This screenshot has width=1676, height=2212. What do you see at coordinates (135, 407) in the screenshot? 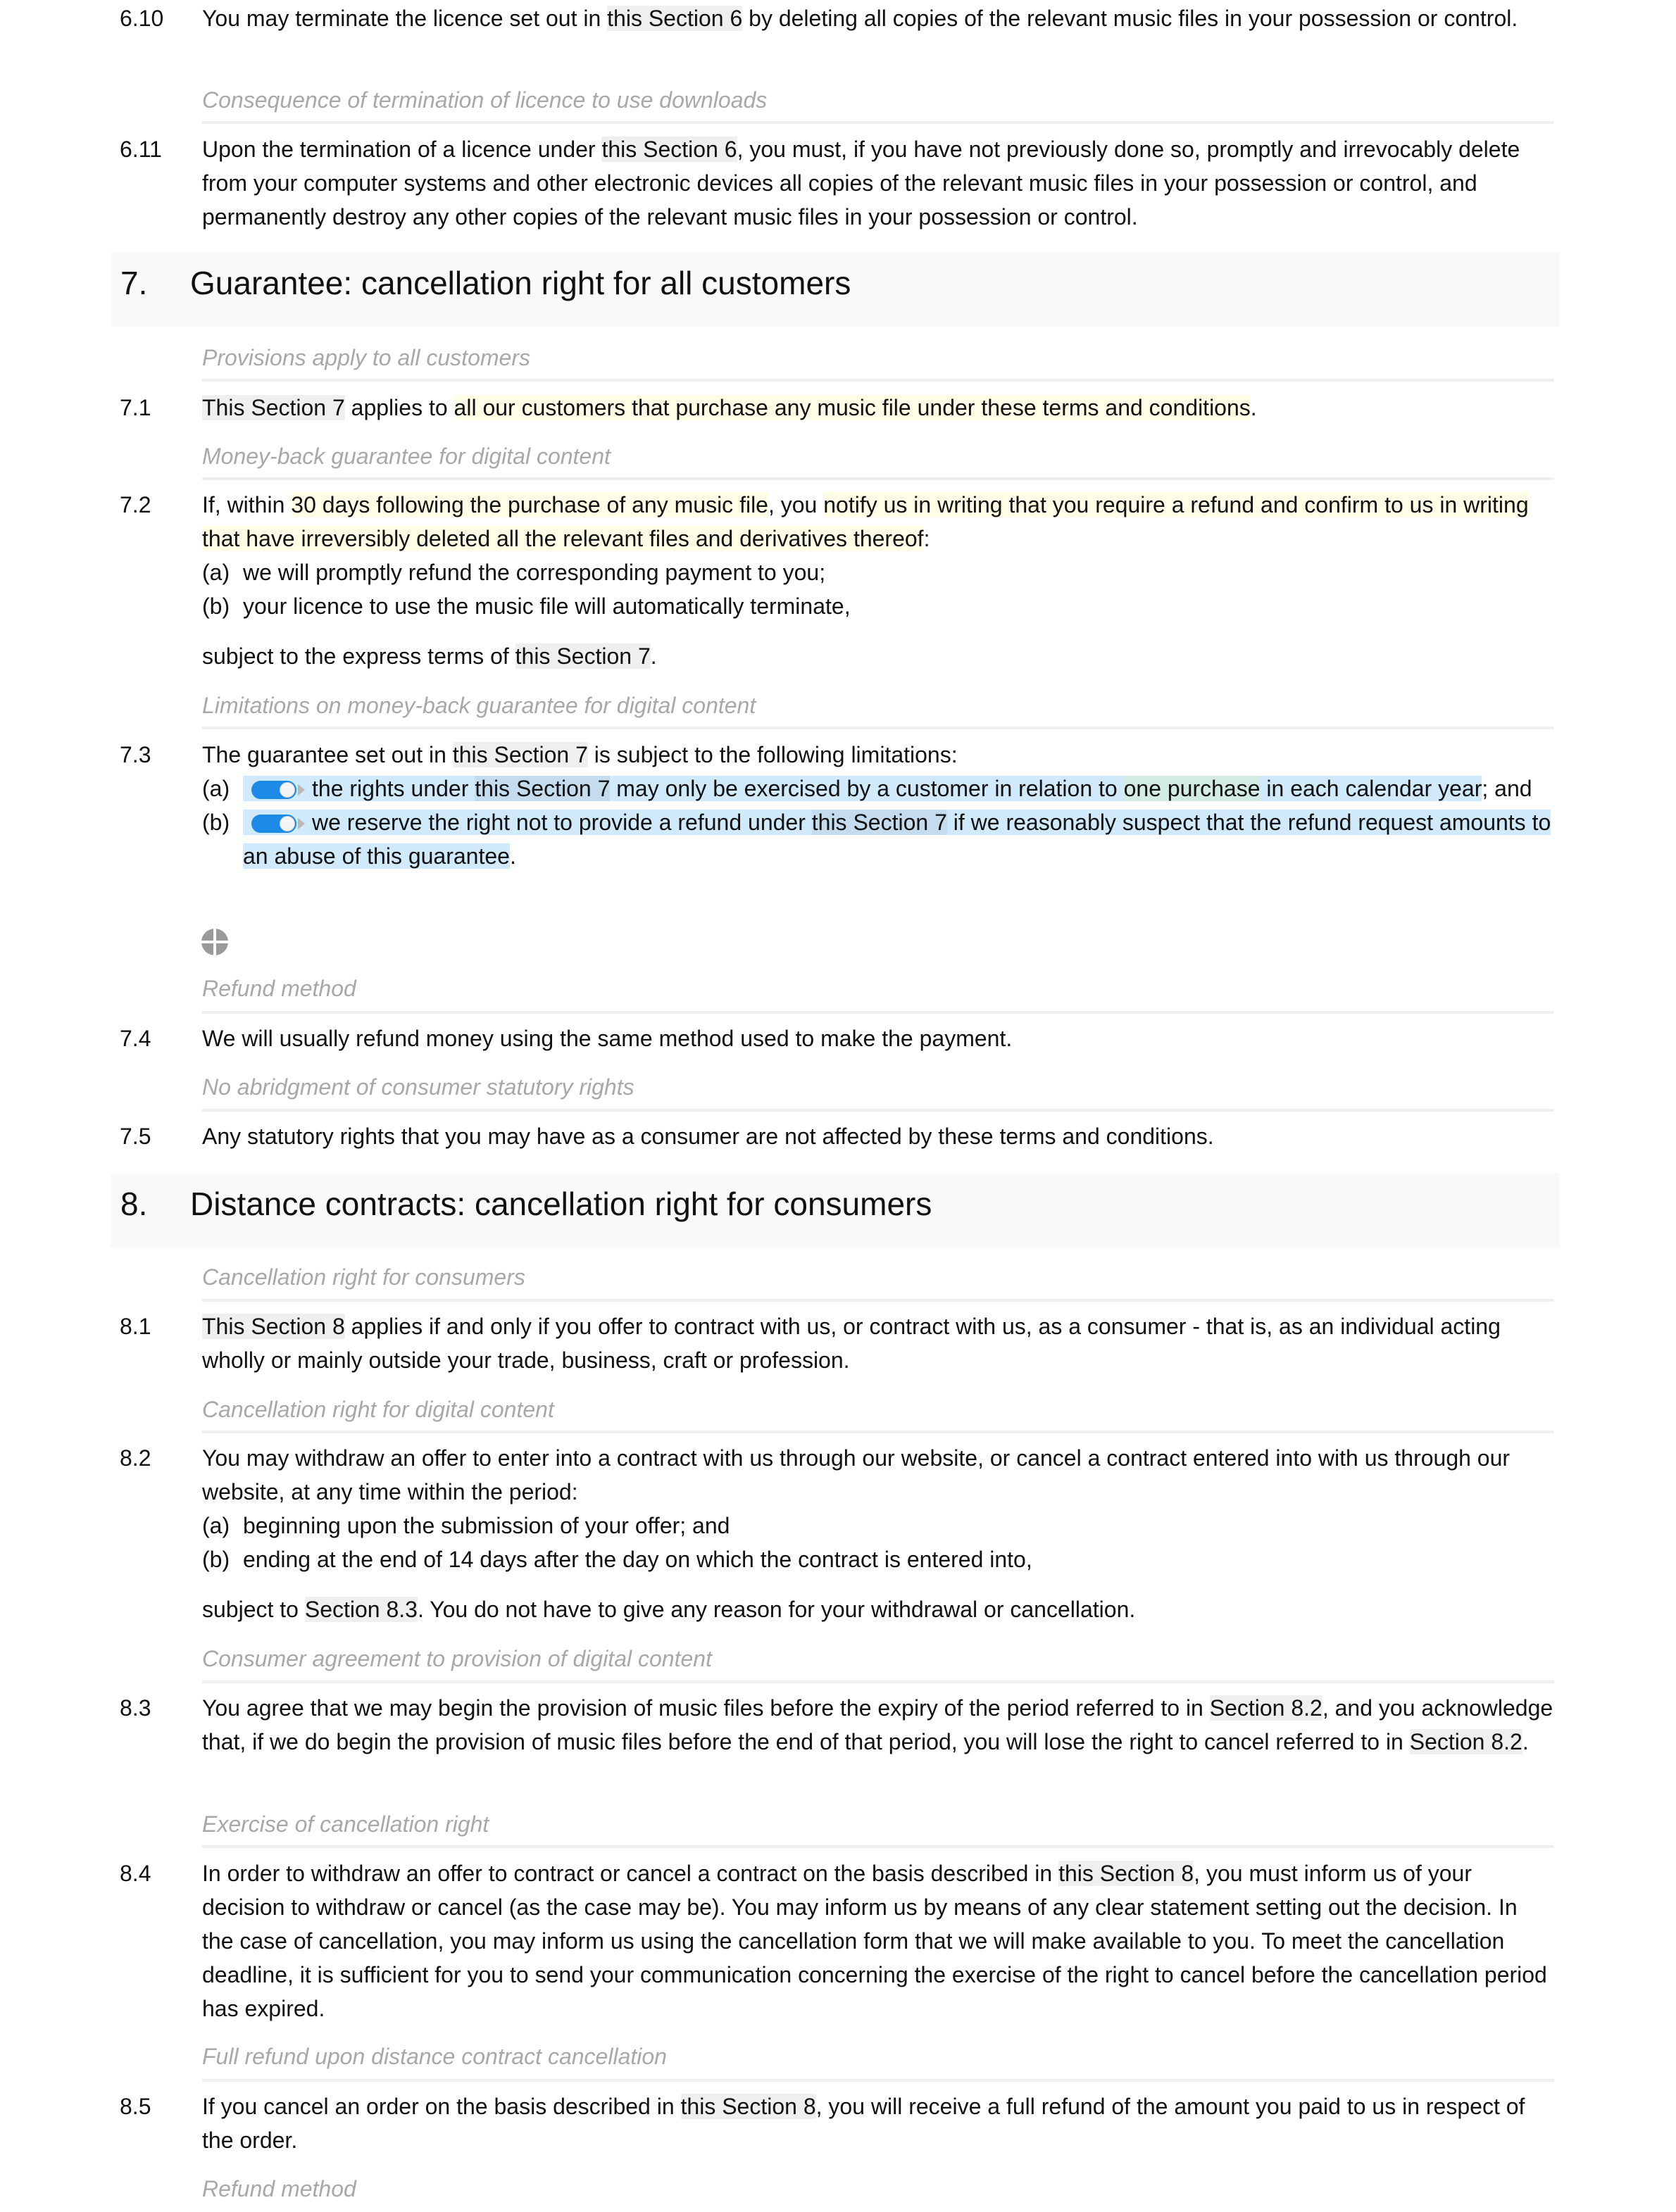
I see `clause-number: 7.1` at bounding box center [135, 407].